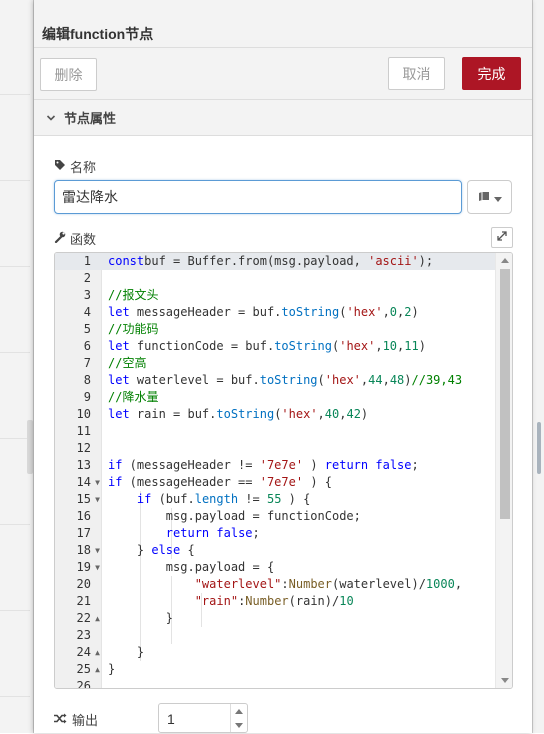 This screenshot has width=544, height=734. I want to click on function-label: 函数, so click(75, 238).